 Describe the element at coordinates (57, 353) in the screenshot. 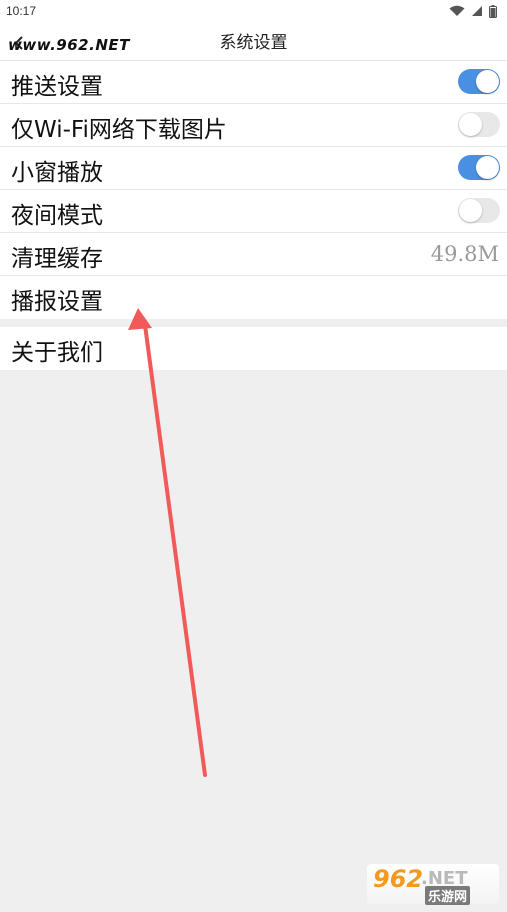

I see `about-us-label: 关于我们` at that location.